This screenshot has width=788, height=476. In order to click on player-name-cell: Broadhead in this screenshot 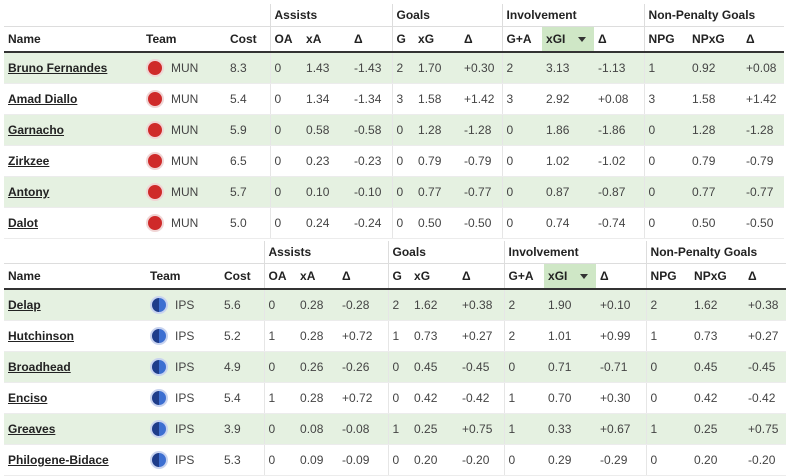, I will do `click(75, 367)`.